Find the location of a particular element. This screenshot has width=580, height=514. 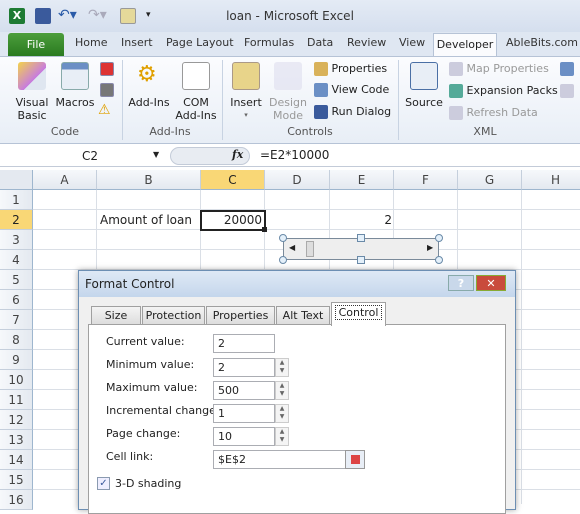

row-header-5: 5 is located at coordinates (16, 280).